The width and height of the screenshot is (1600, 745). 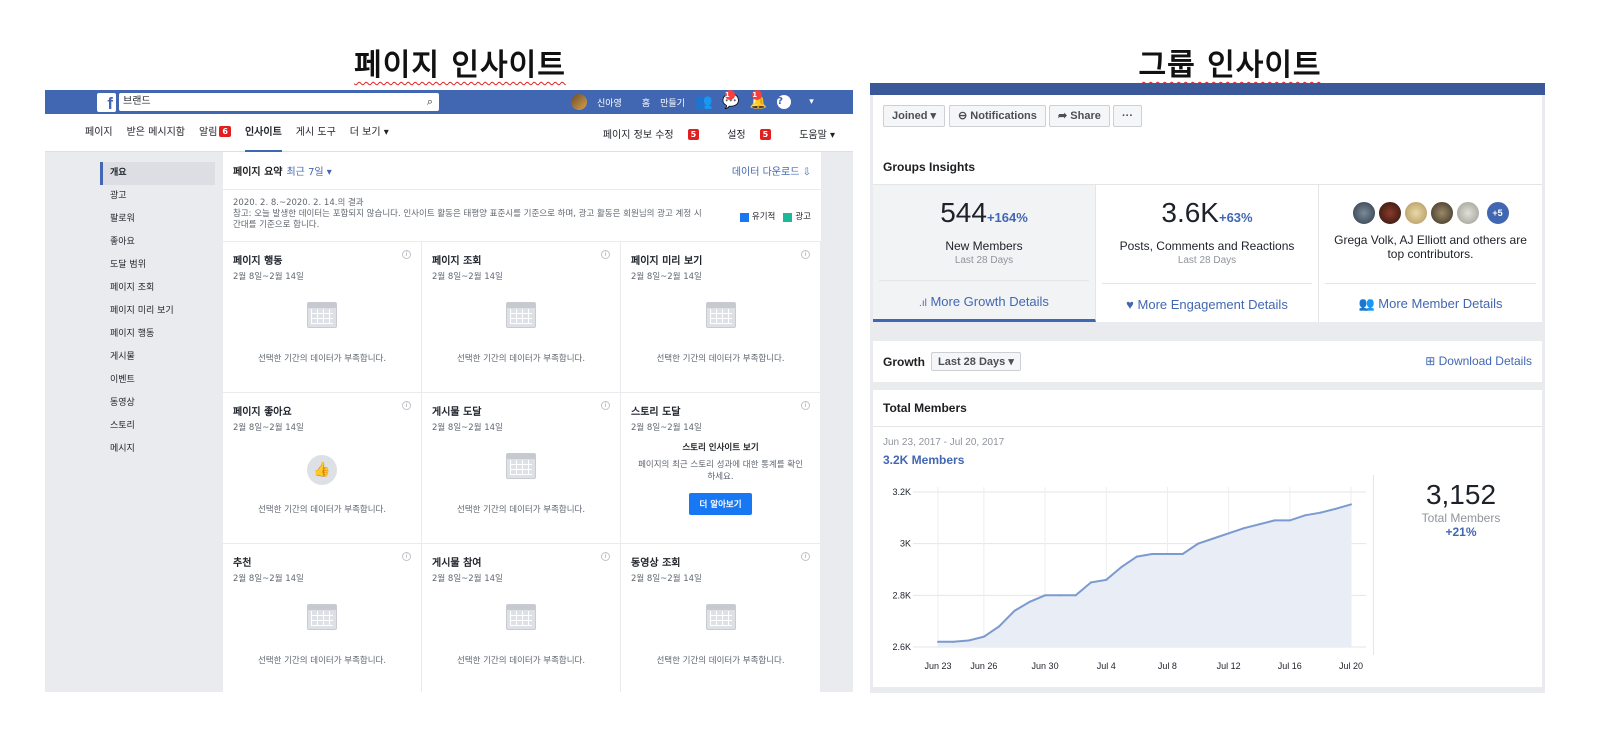 What do you see at coordinates (1230, 65) in the screenshot?
I see `heading-text: 그룹 인사이트` at bounding box center [1230, 65].